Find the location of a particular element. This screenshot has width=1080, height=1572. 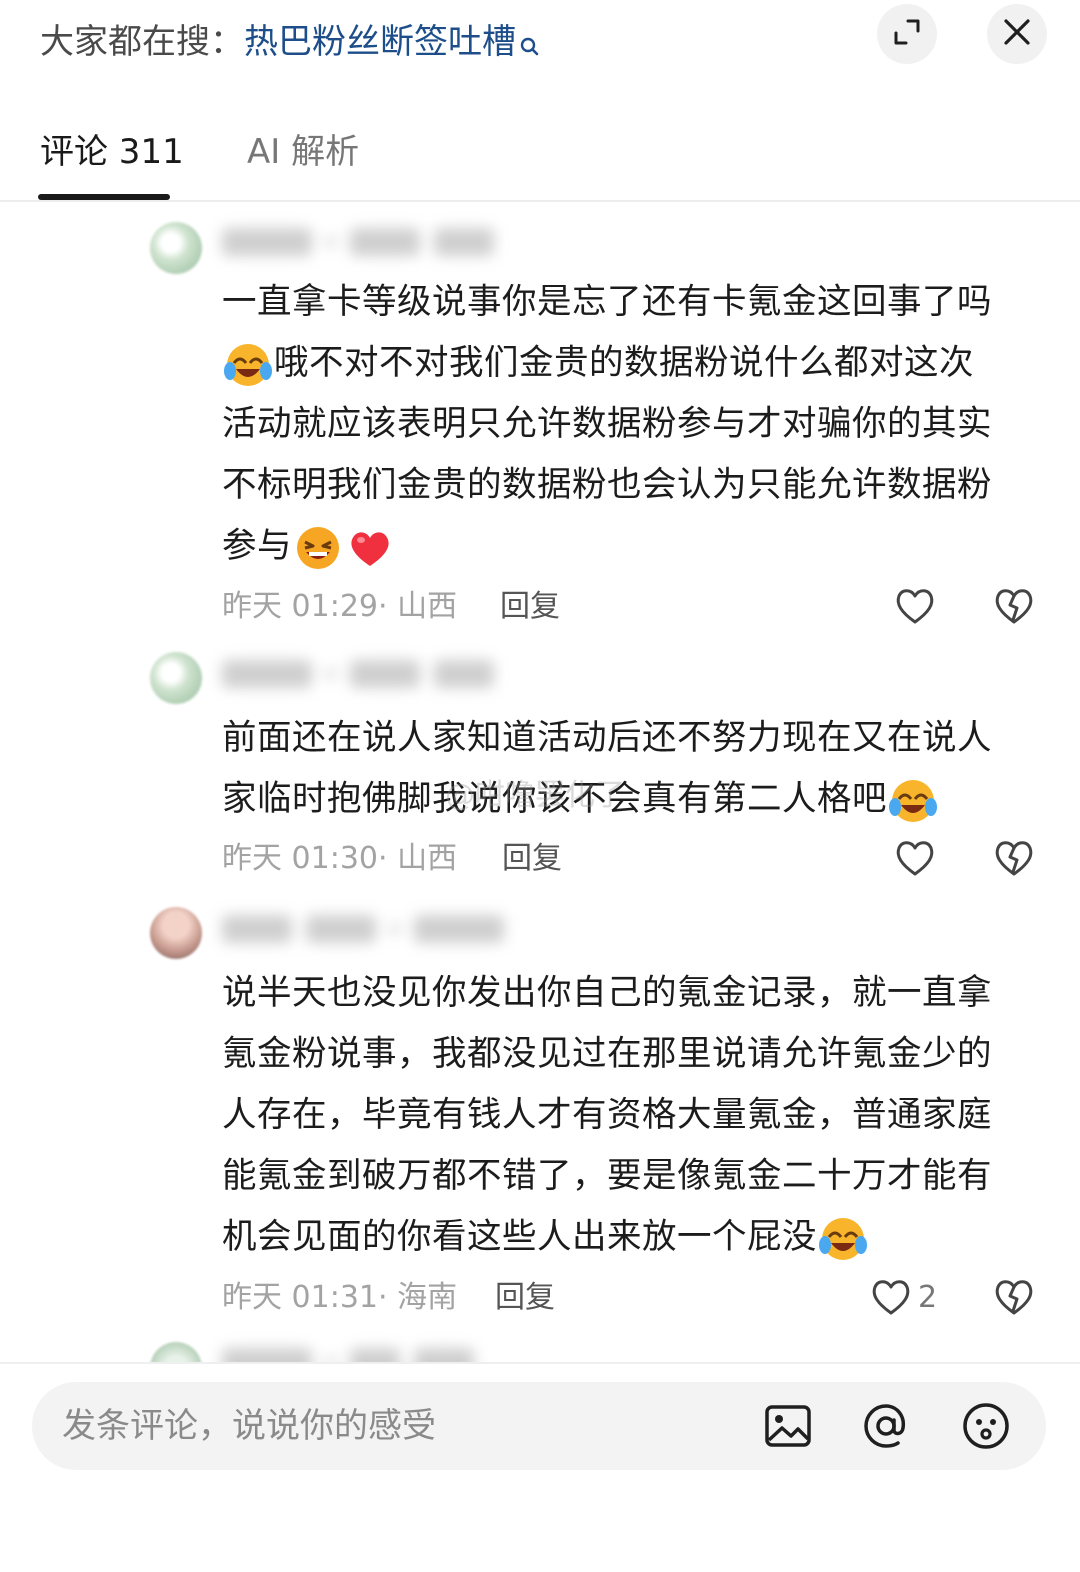

tab-bar: 评论 311 AI 解析 is located at coordinates (540, 156).